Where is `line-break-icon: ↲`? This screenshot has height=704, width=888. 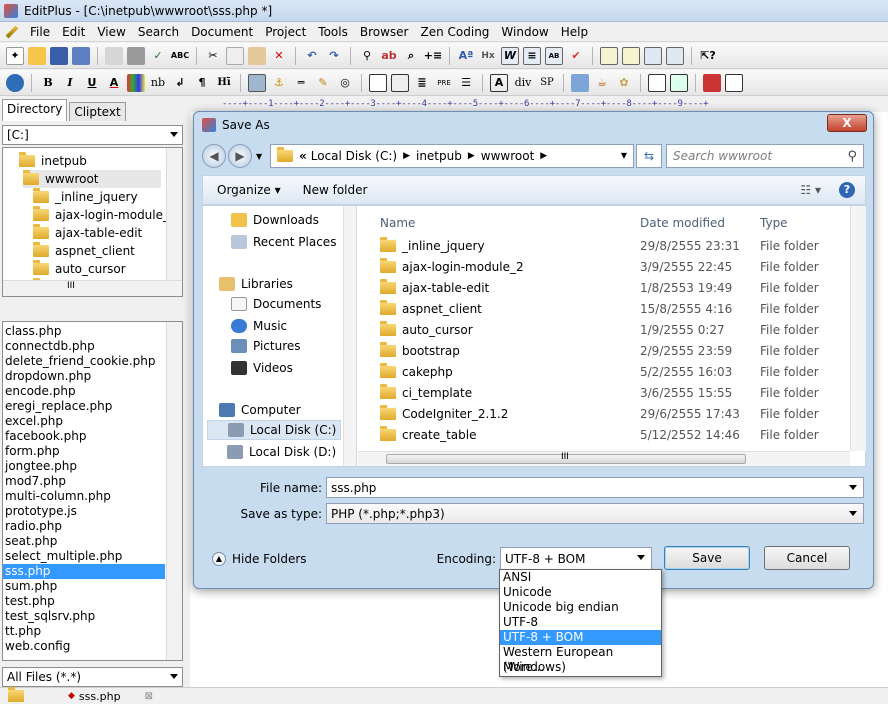 line-break-icon: ↲ is located at coordinates (180, 83).